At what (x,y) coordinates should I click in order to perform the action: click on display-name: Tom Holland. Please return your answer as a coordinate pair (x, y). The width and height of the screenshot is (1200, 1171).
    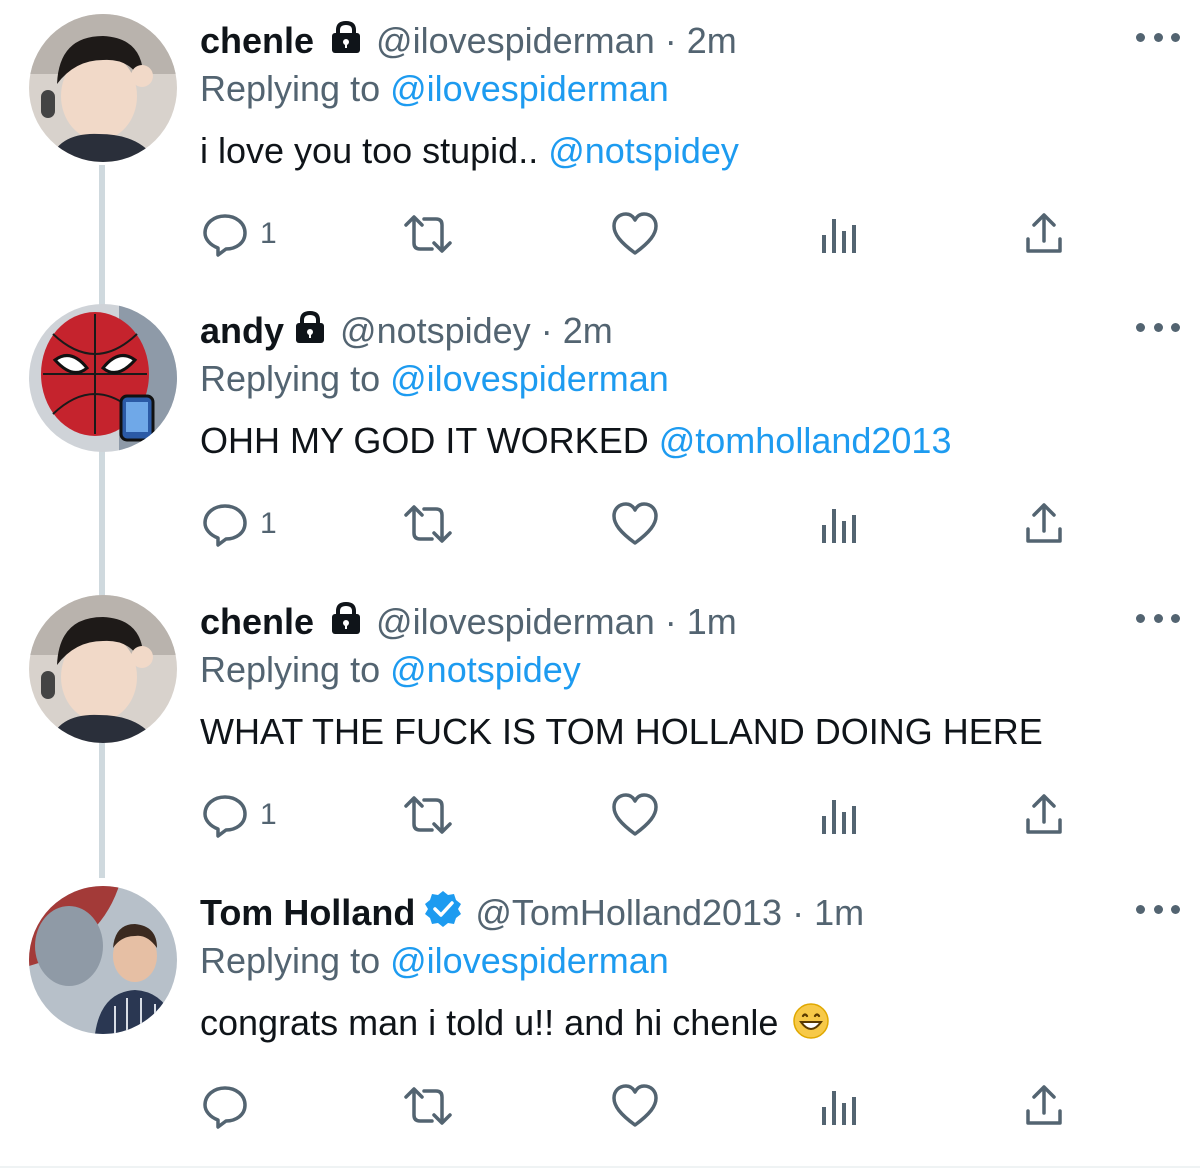
    Looking at the image, I should click on (307, 913).